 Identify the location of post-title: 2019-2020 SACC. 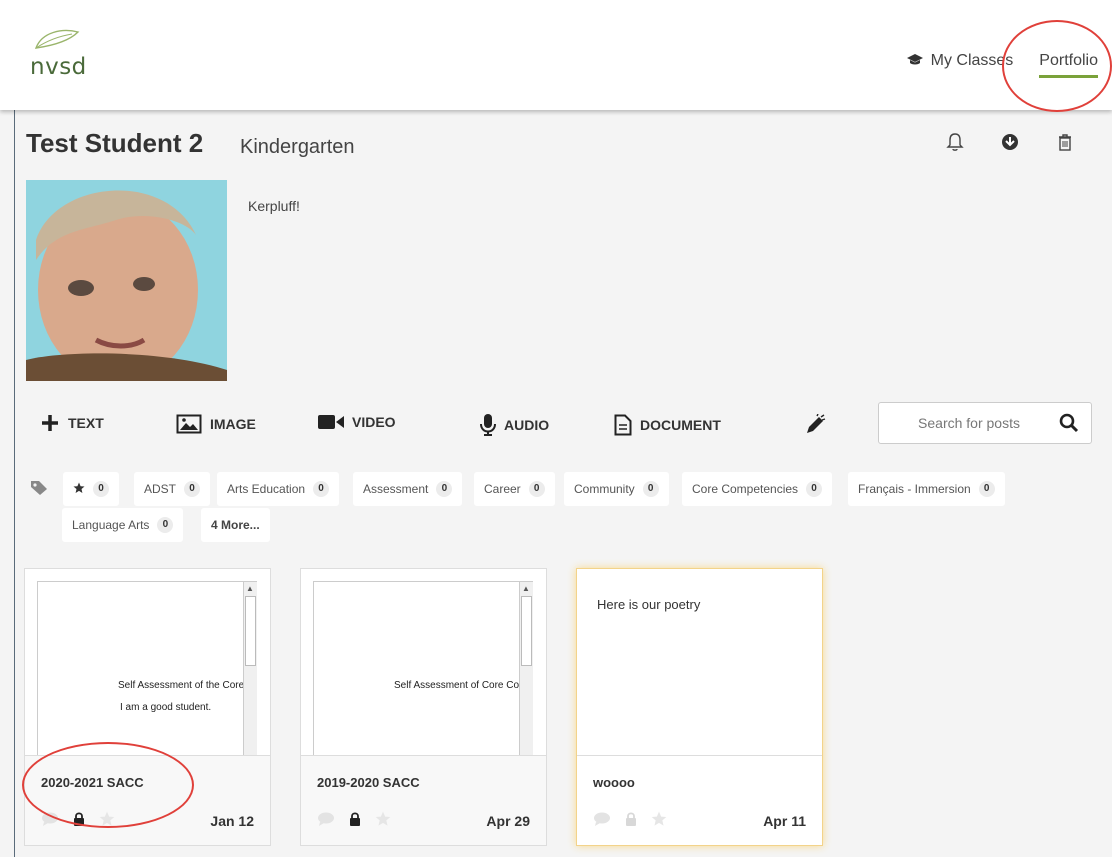
(368, 782).